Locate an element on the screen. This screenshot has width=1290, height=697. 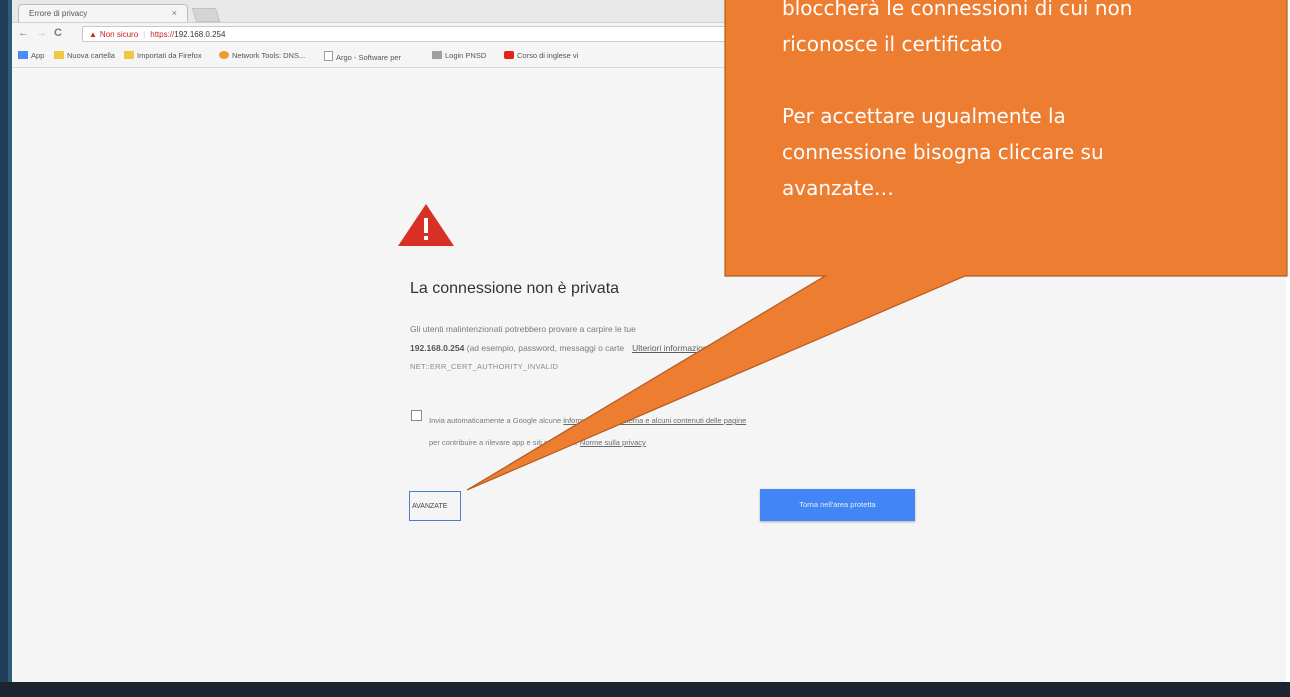
callout-line-3: Per accettare ugualmente la is located at coordinates (924, 116).